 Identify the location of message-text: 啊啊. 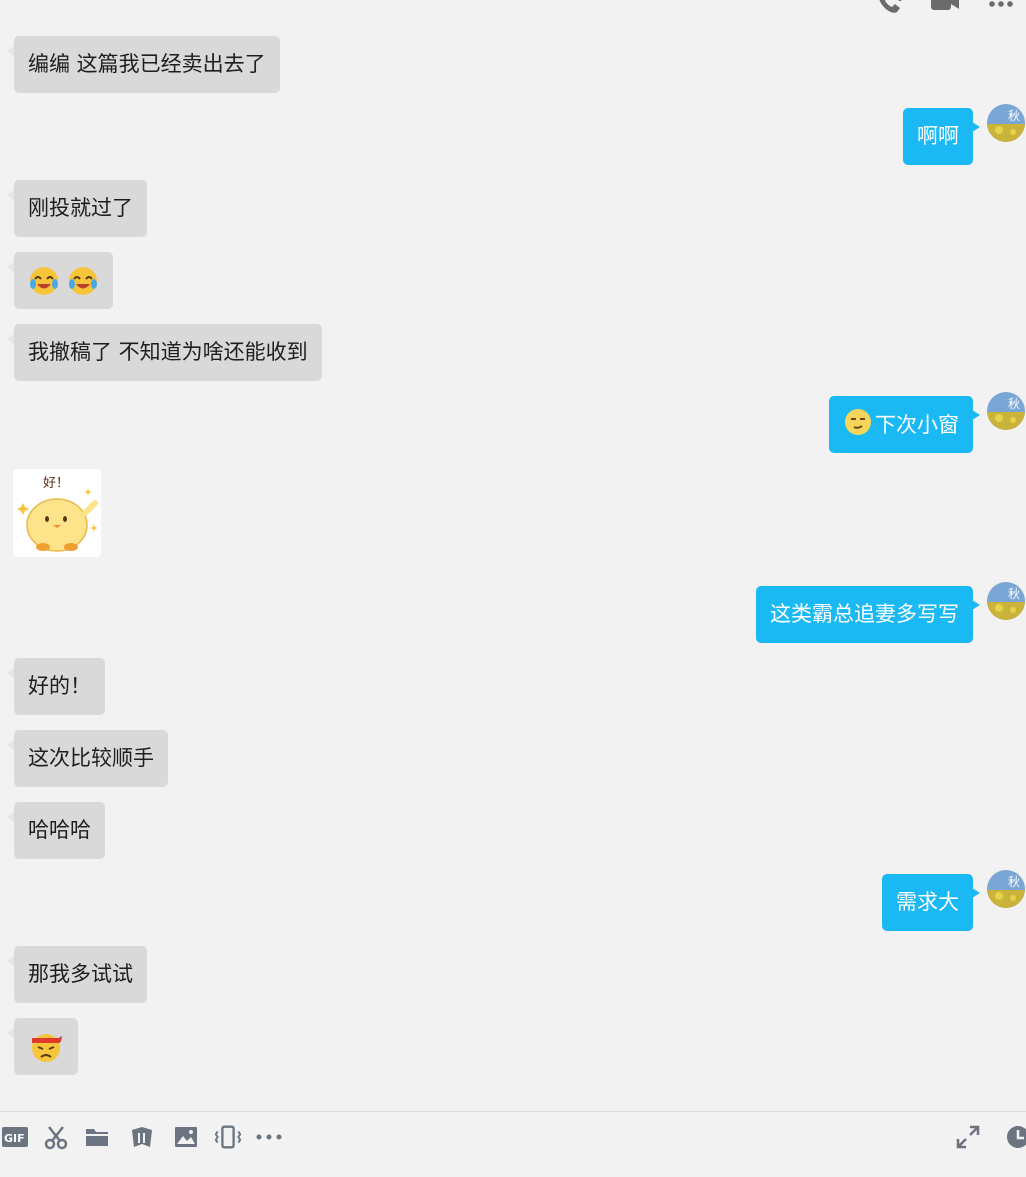
(938, 136).